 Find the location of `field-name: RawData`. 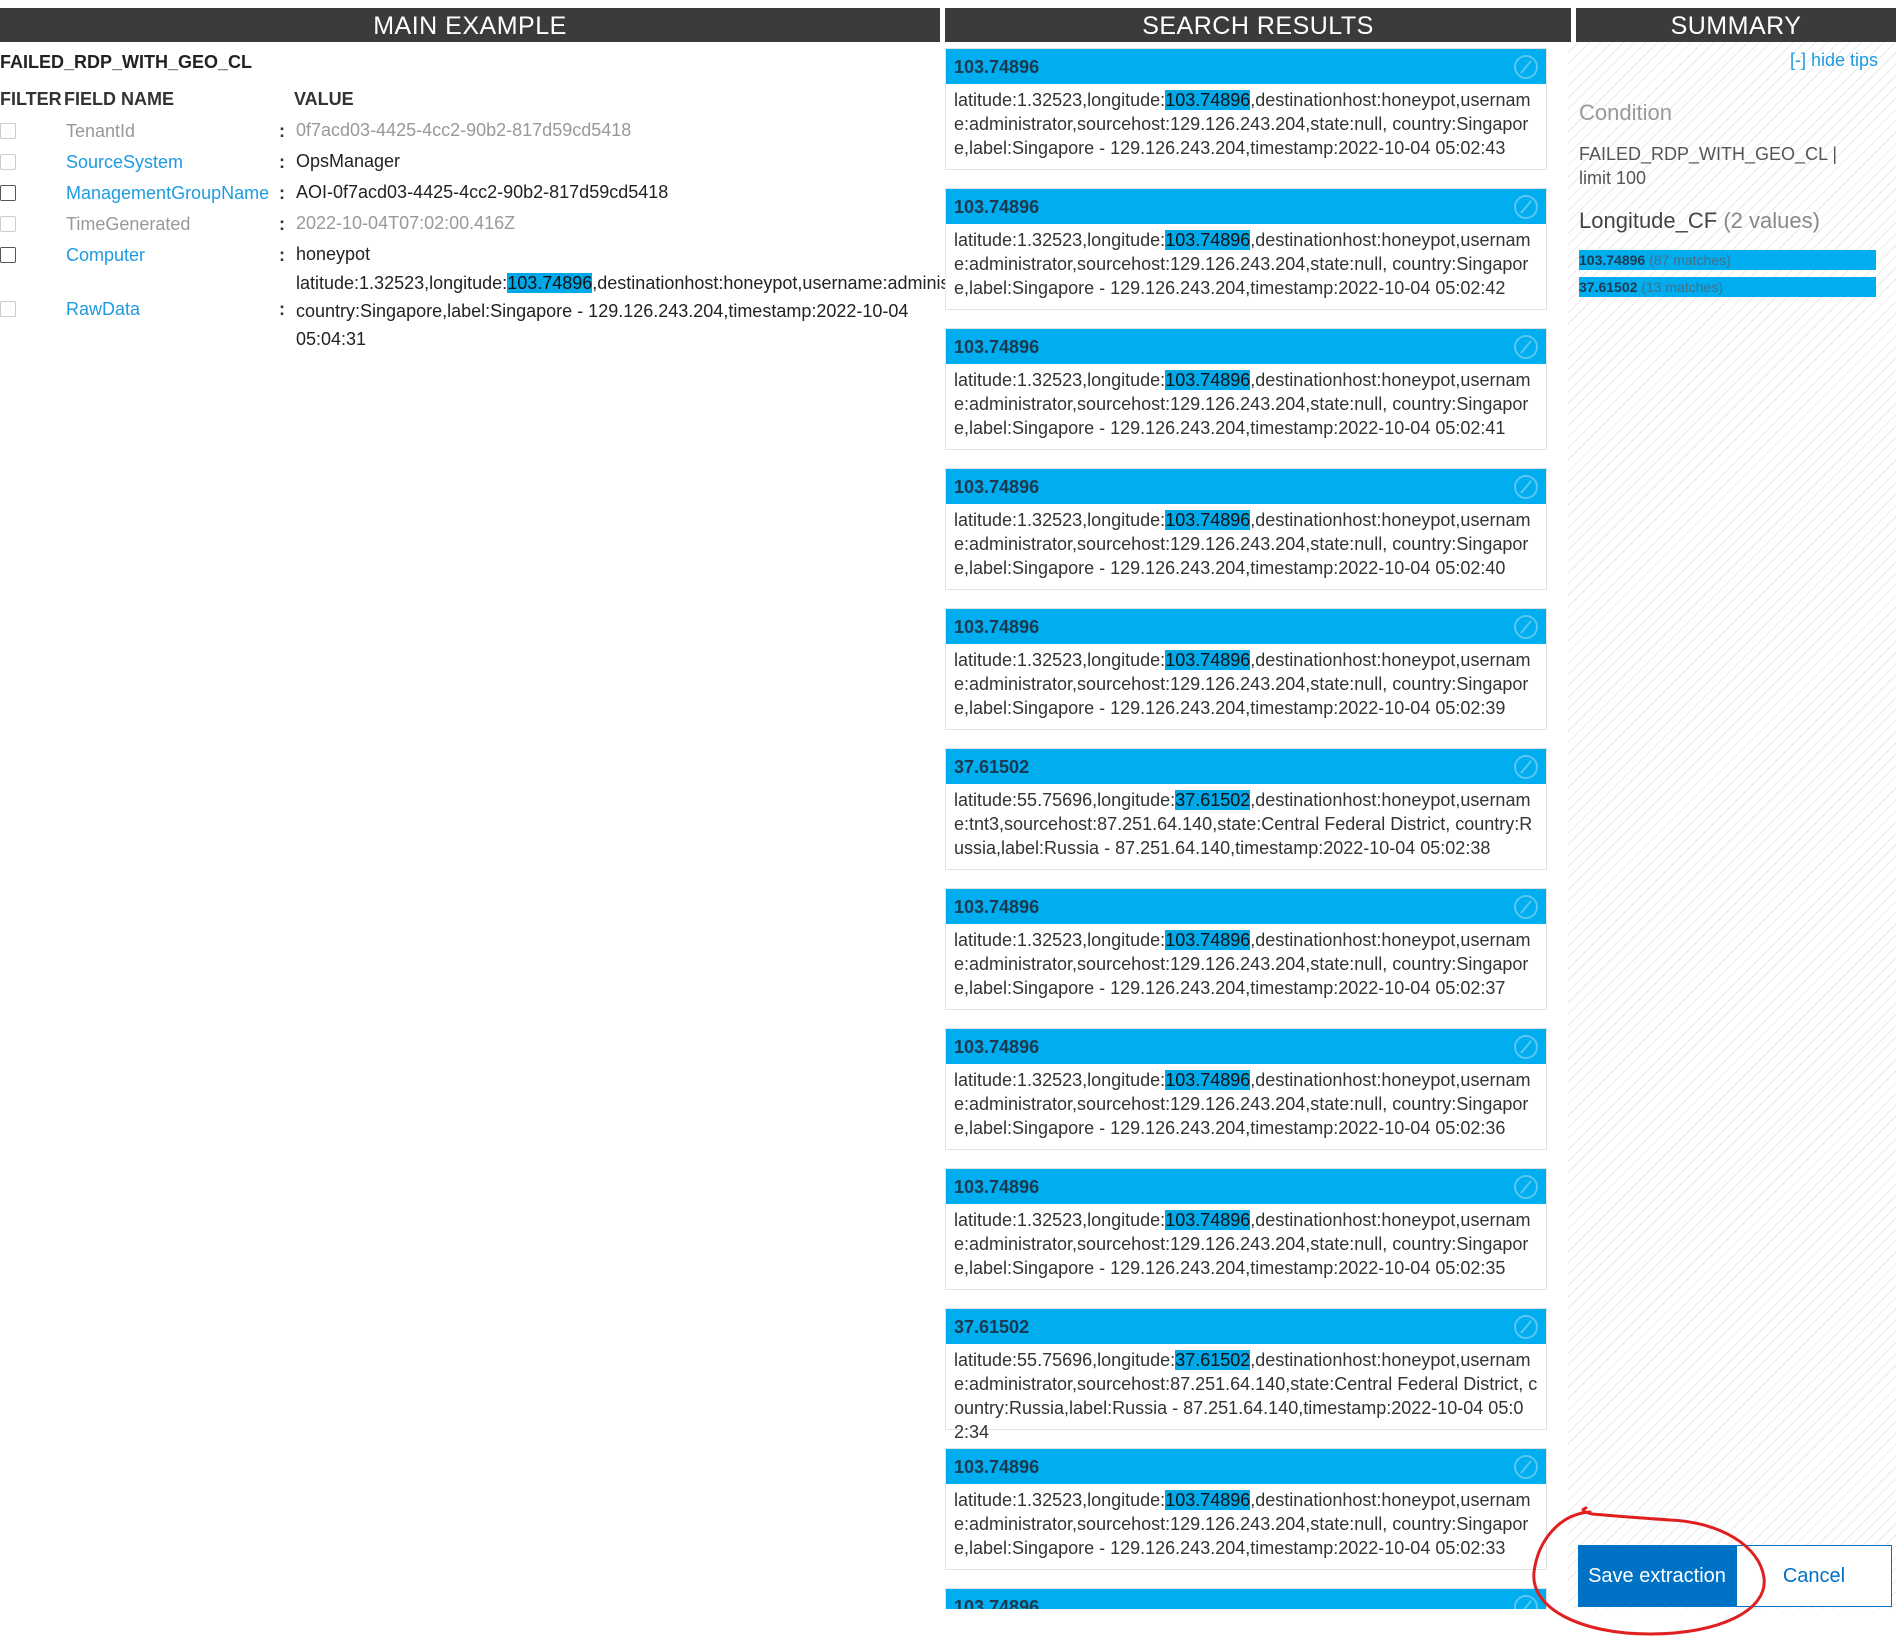

field-name: RawData is located at coordinates (103, 309).